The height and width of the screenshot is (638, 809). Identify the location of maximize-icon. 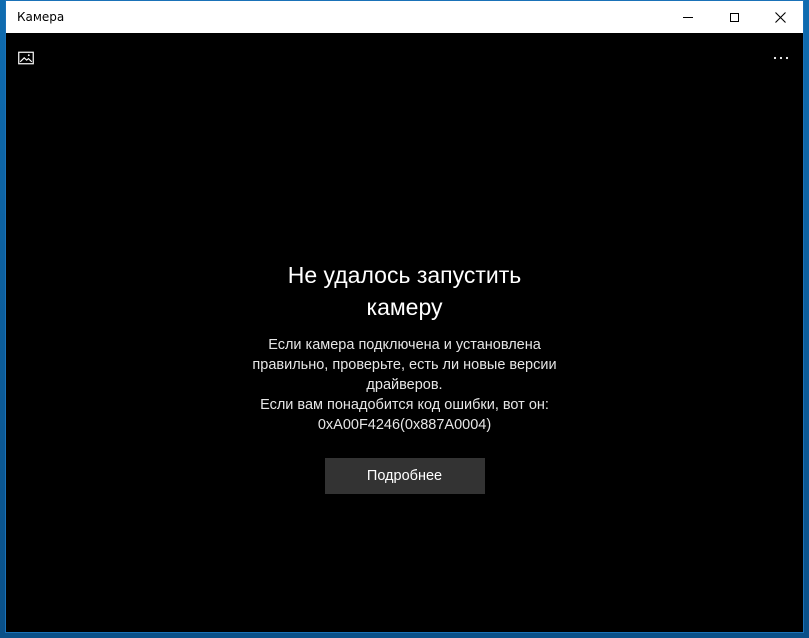
(734, 17).